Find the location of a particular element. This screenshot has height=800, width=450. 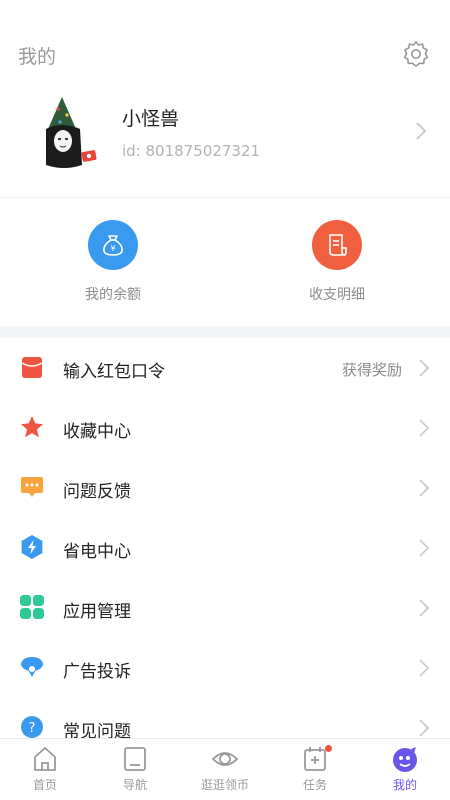

tab-browse-coins: 逛逛领币 is located at coordinates (225, 769).